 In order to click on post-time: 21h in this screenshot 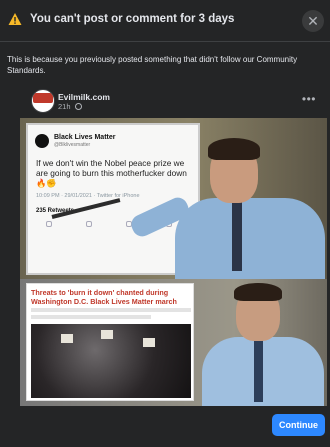, I will do `click(64, 106)`.